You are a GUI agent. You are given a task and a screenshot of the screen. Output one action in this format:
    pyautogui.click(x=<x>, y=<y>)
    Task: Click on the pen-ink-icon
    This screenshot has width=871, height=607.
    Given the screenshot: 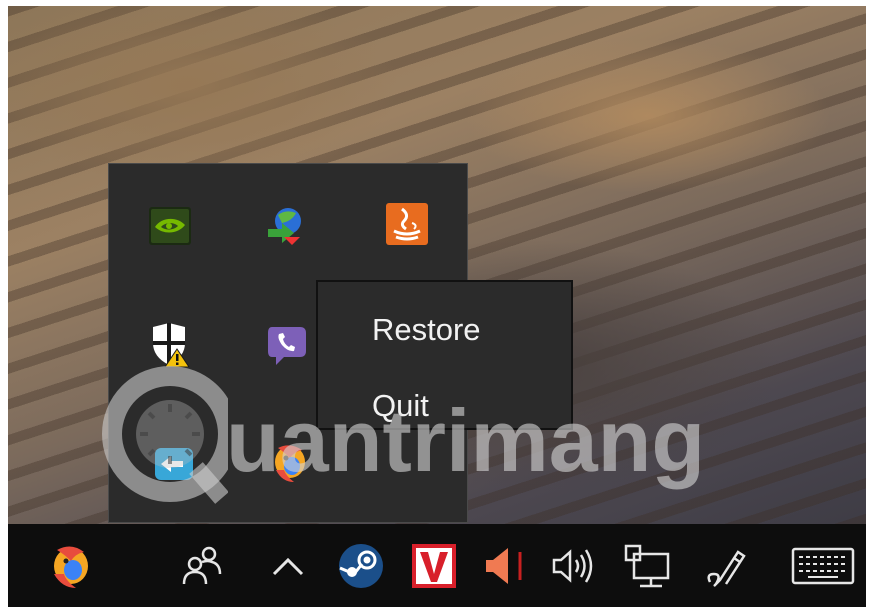 What is the action you would take?
    pyautogui.click(x=726, y=566)
    